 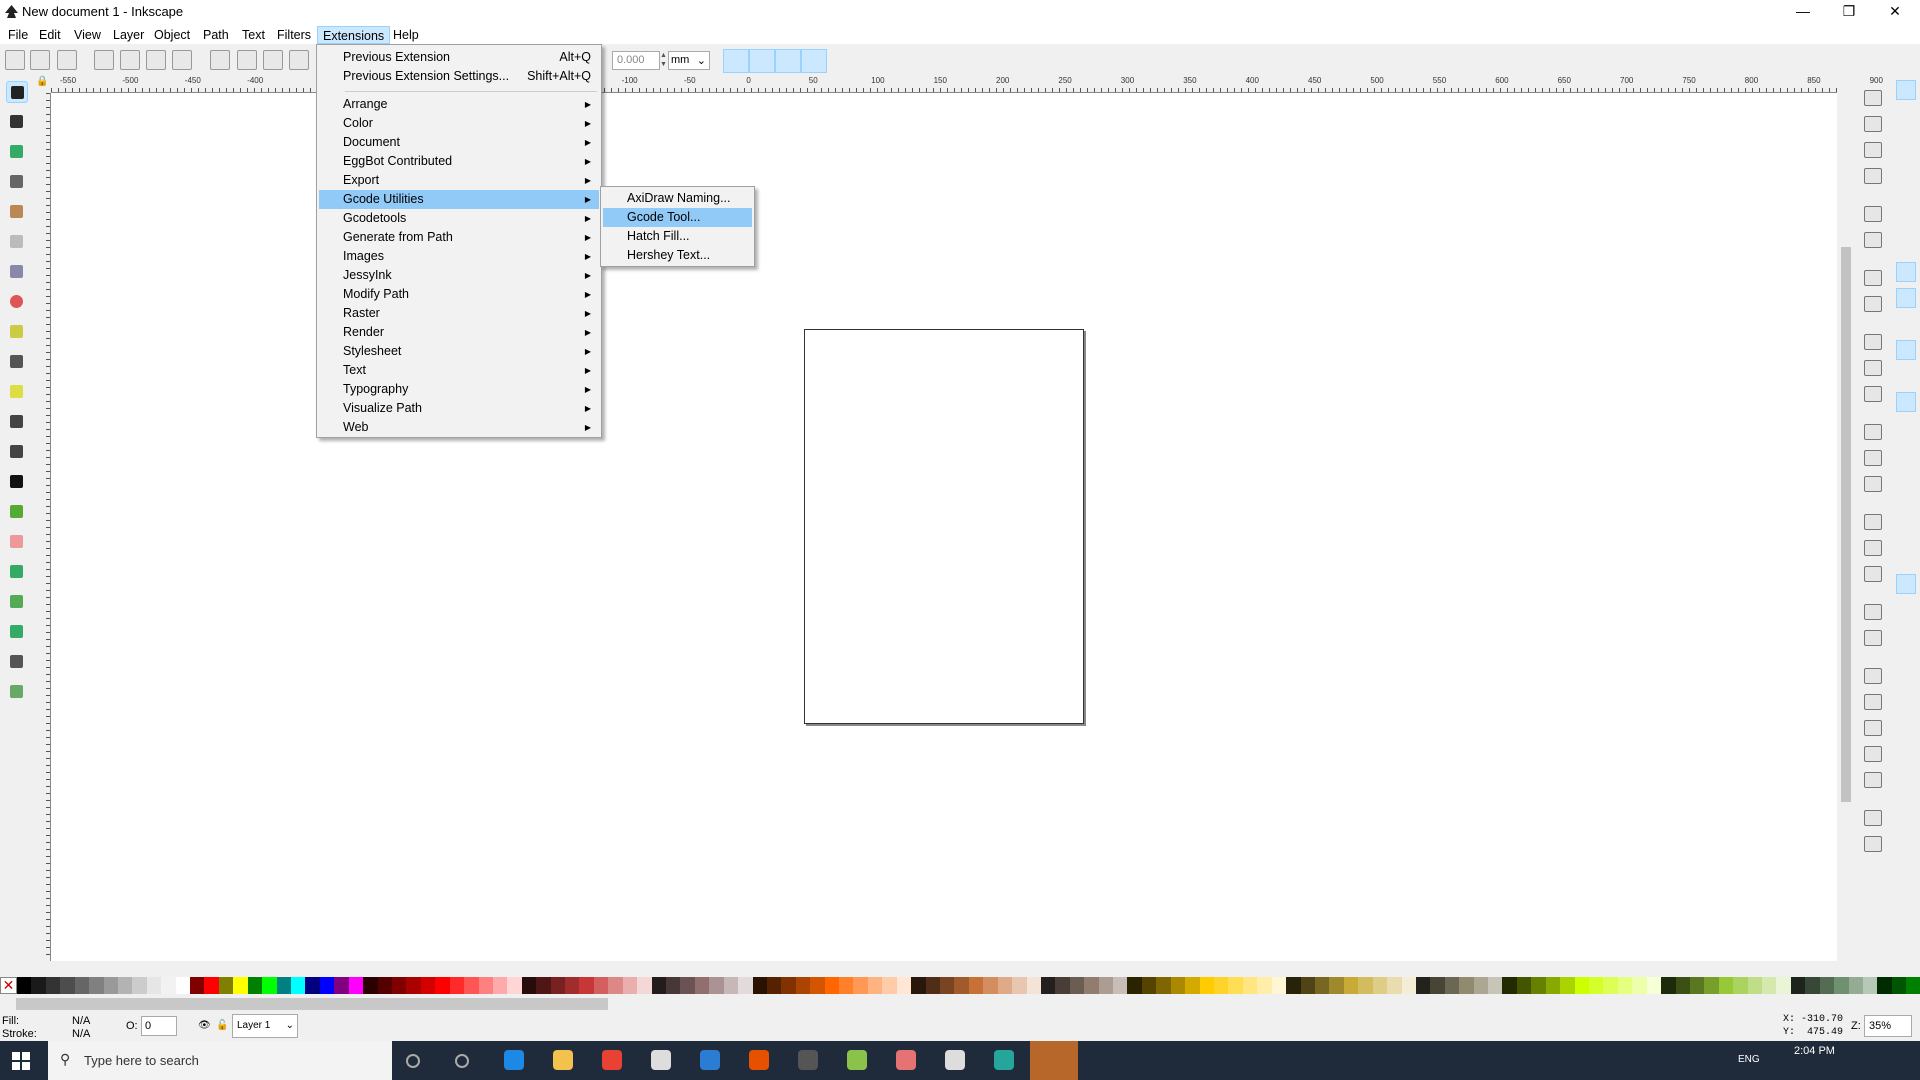 I want to click on snap-toggle-19-icon, so click(x=1906, y=584).